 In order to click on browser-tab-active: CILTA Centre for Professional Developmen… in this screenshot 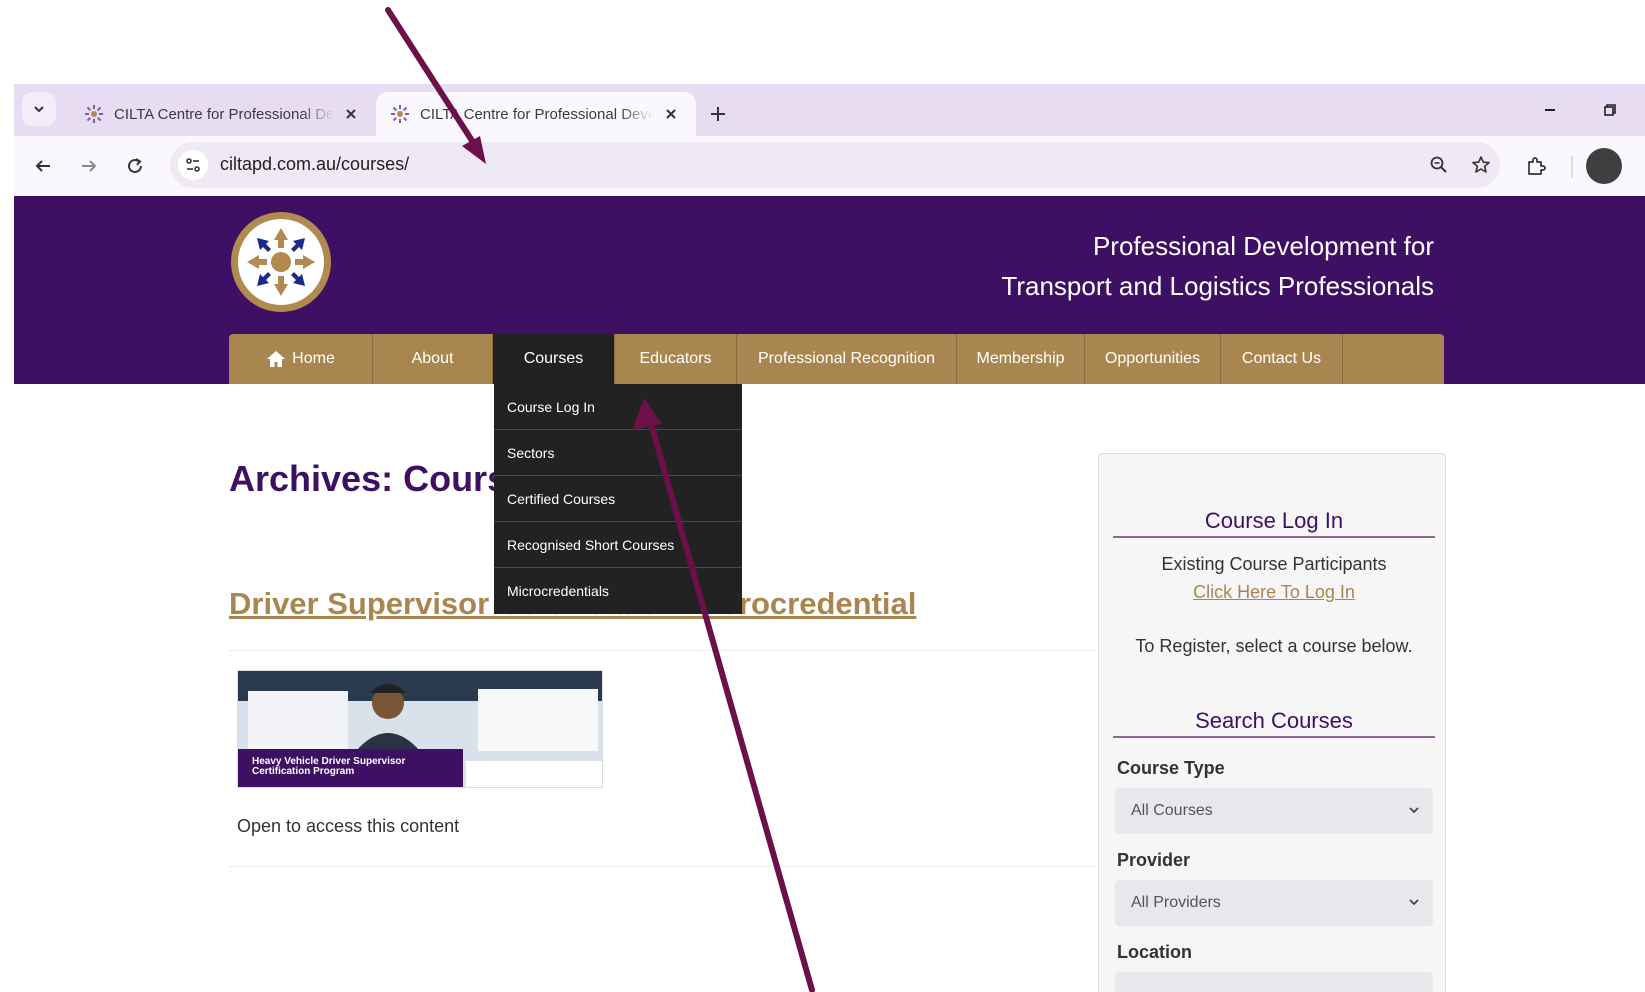, I will do `click(536, 114)`.